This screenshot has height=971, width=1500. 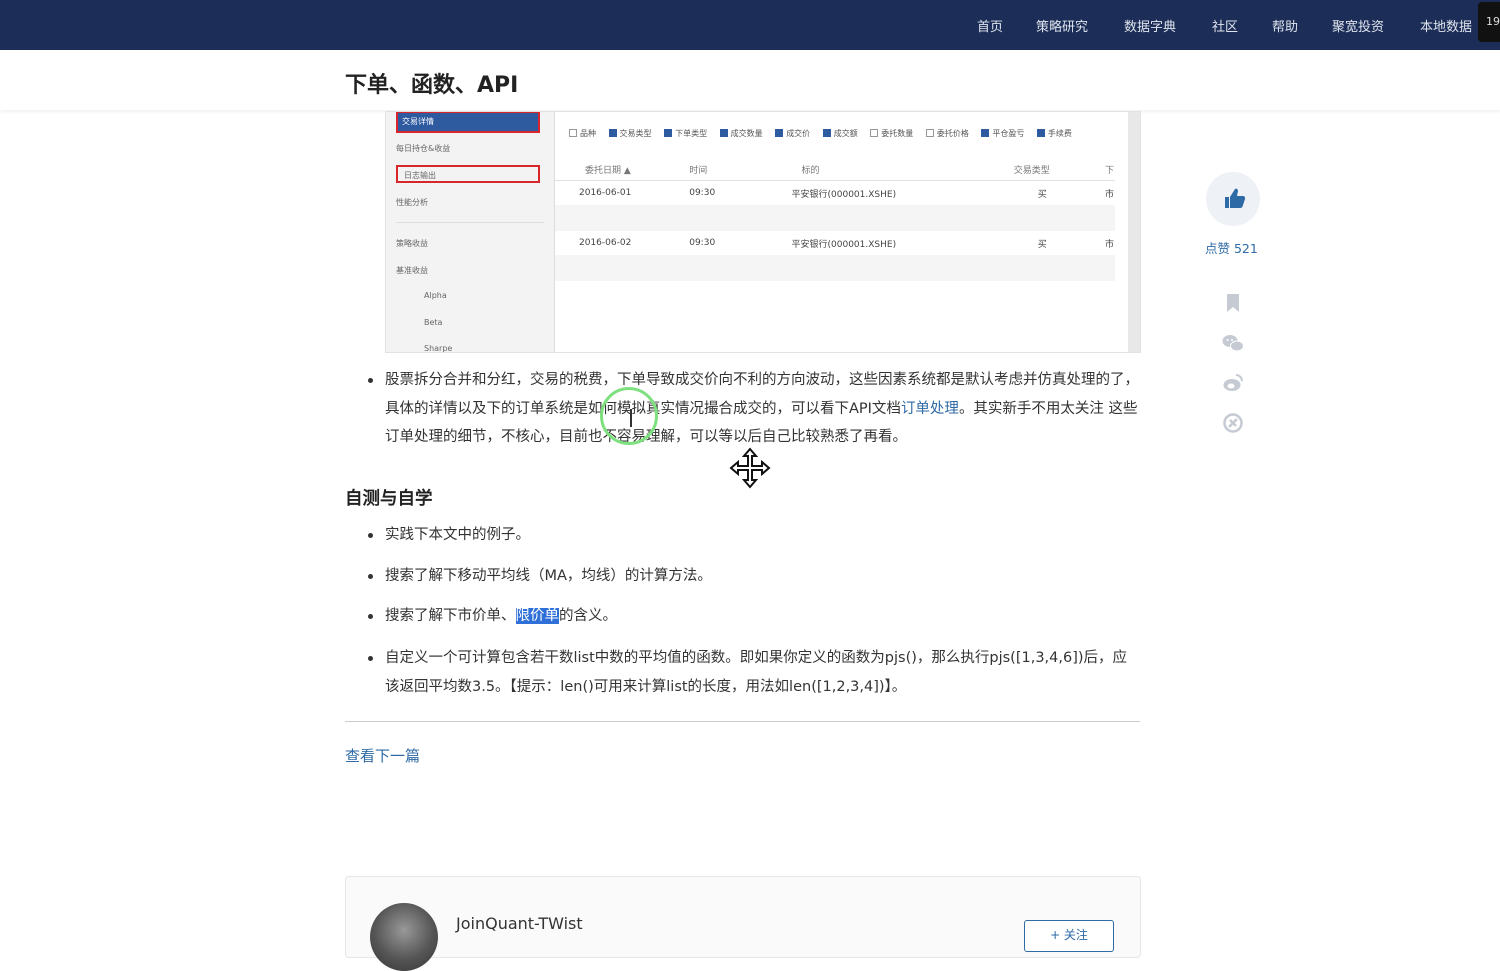 What do you see at coordinates (1054, 133) in the screenshot?
I see `screenshot-checkbox: 手续费` at bounding box center [1054, 133].